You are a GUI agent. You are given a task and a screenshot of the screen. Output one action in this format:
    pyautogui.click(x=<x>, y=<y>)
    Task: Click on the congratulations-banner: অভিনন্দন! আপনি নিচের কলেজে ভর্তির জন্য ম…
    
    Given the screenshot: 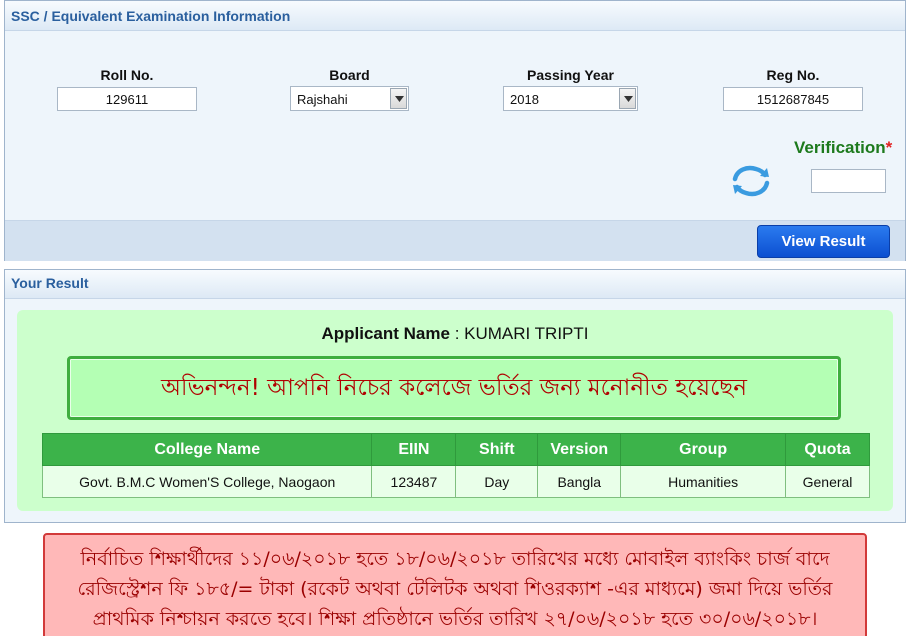 What is the action you would take?
    pyautogui.click(x=454, y=388)
    